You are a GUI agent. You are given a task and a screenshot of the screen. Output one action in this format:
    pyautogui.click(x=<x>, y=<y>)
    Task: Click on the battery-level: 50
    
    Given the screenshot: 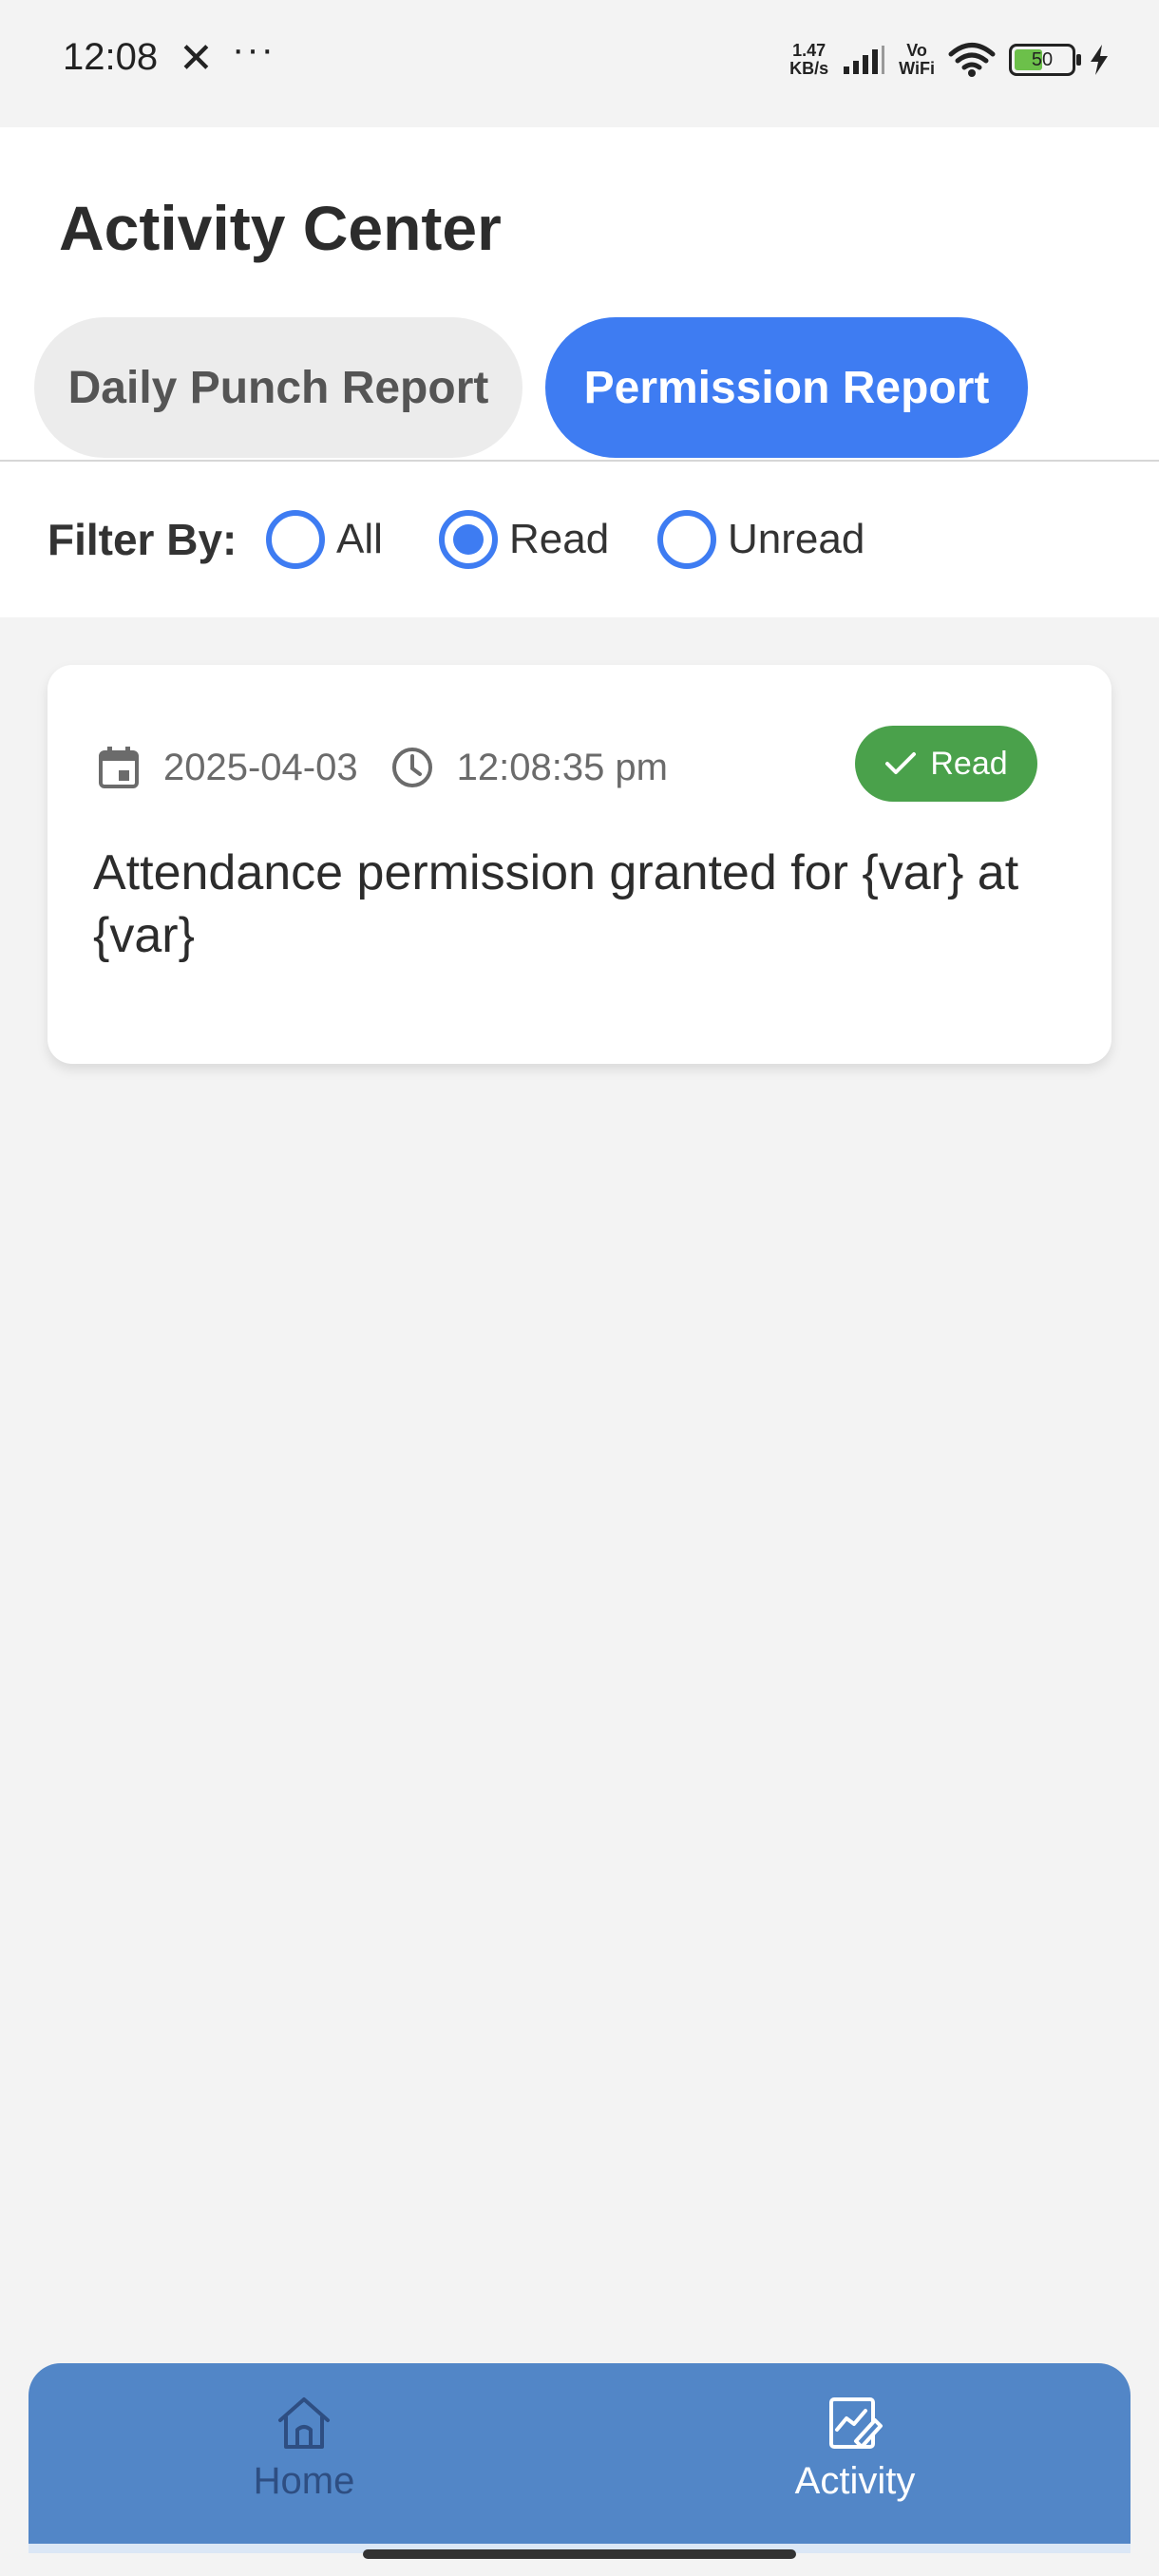 What is the action you would take?
    pyautogui.click(x=1042, y=59)
    